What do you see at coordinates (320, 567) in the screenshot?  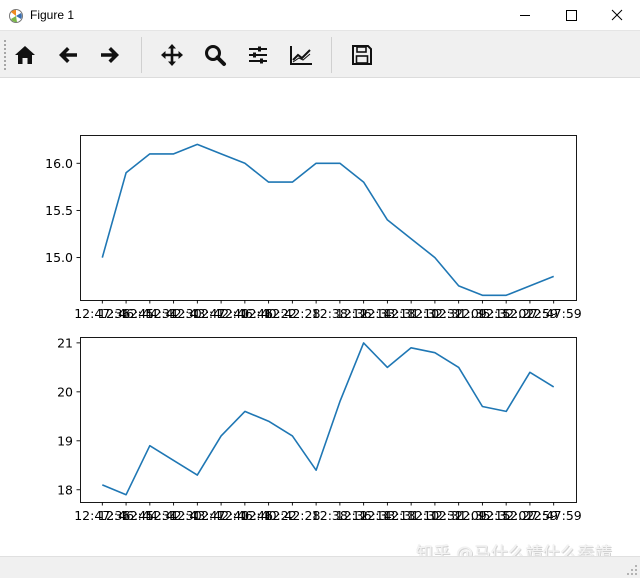 I see `status-bar` at bounding box center [320, 567].